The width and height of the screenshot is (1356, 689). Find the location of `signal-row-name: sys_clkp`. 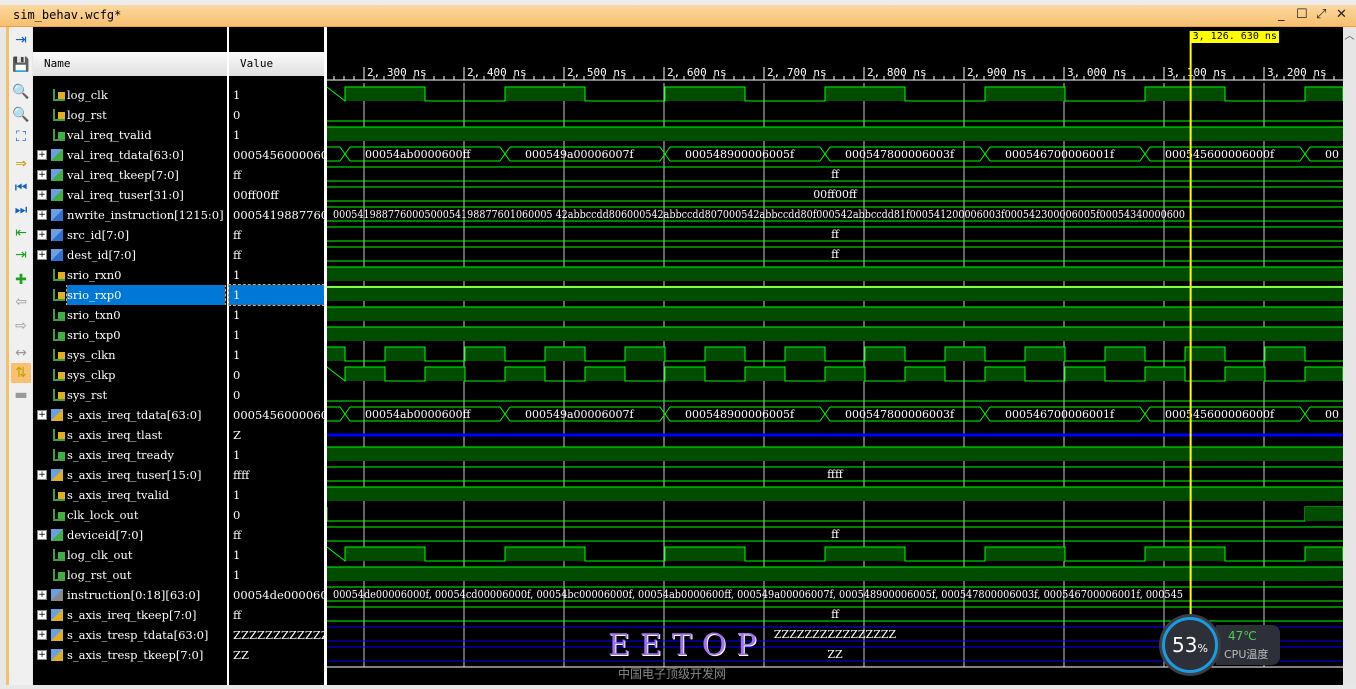

signal-row-name: sys_clkp is located at coordinates (130, 375).